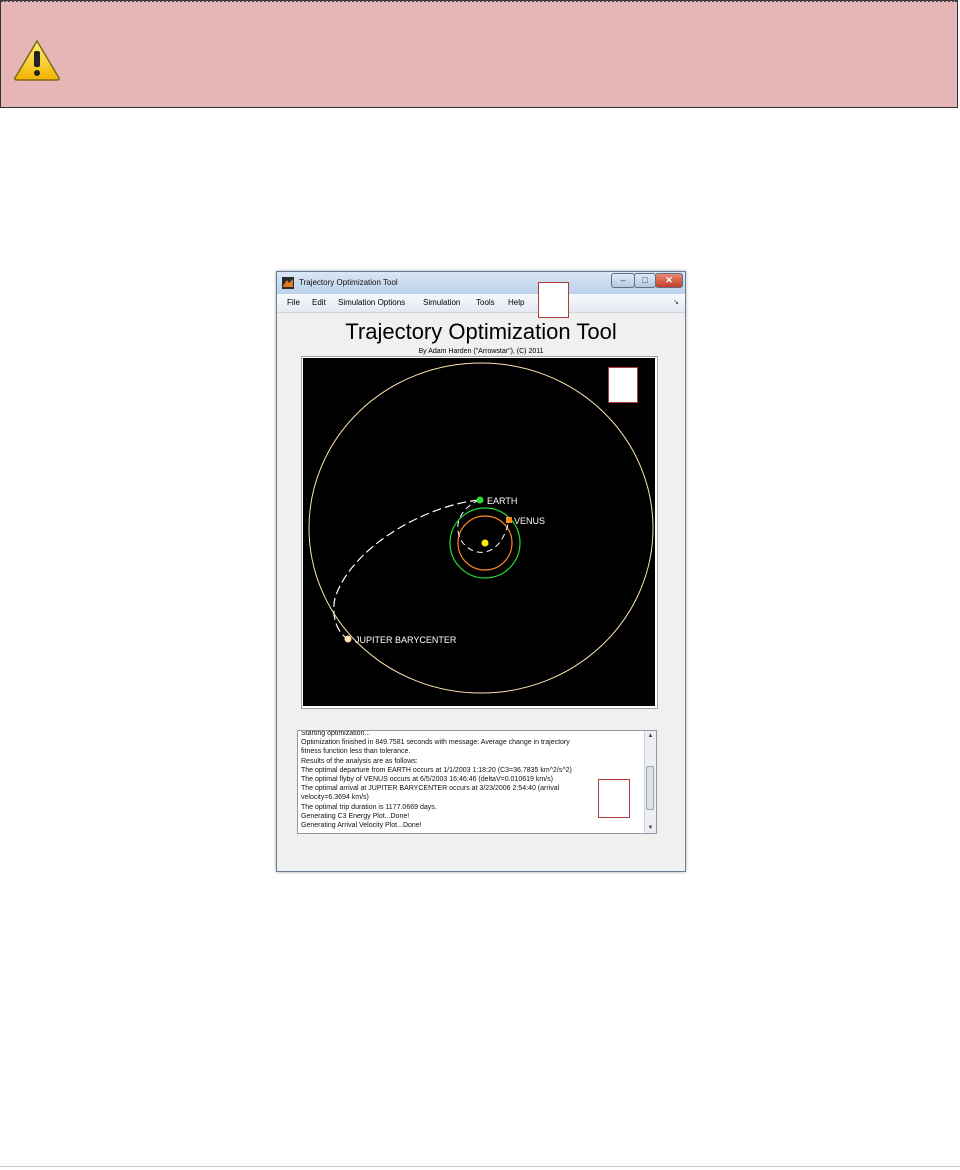 The height and width of the screenshot is (1170, 960). What do you see at coordinates (480, 1166) in the screenshot?
I see `footer-divider` at bounding box center [480, 1166].